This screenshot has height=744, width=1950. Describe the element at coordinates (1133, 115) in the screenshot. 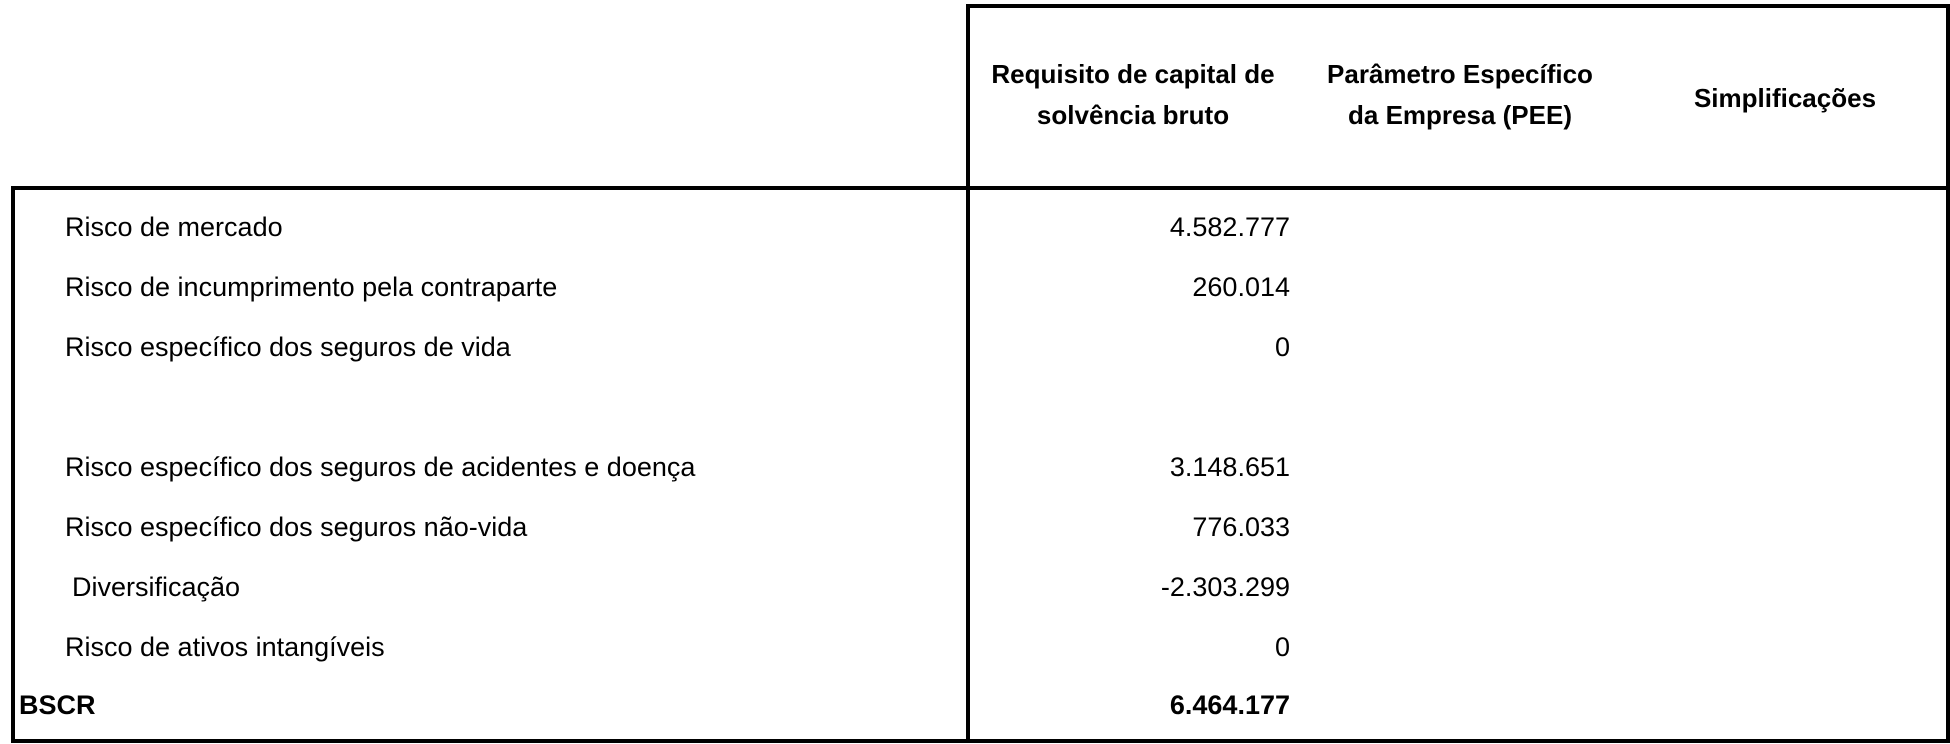

I see `header-gross-scr-line2: solvência bruto` at that location.